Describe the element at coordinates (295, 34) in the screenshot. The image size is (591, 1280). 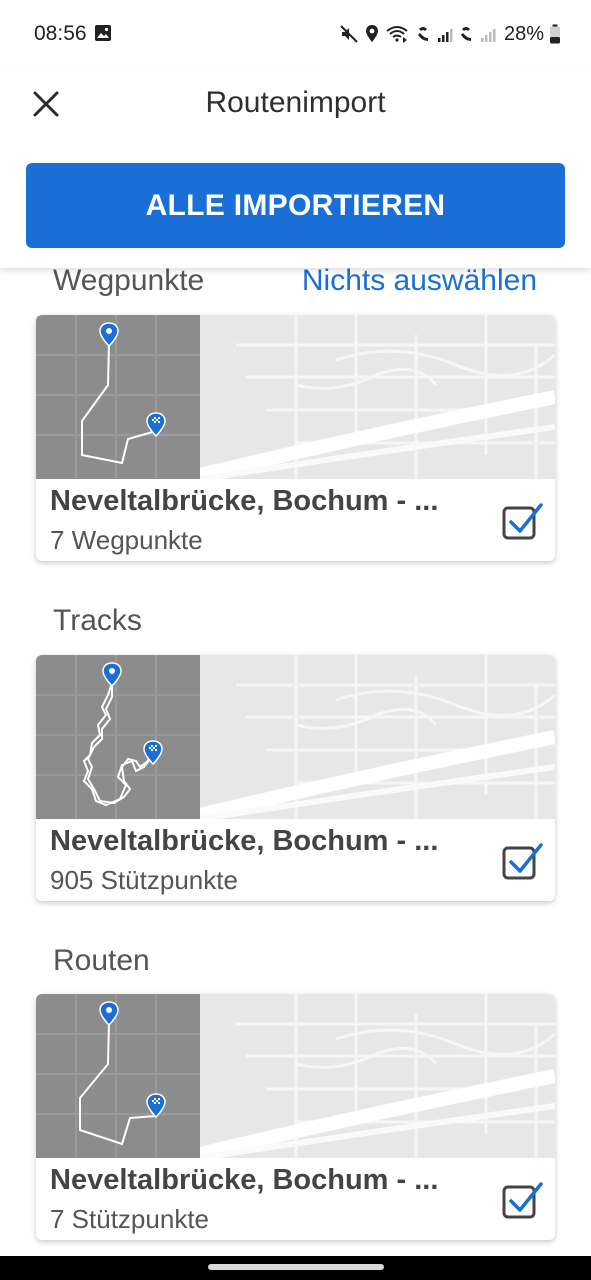
I see `status-bar: 08:56 28%` at that location.